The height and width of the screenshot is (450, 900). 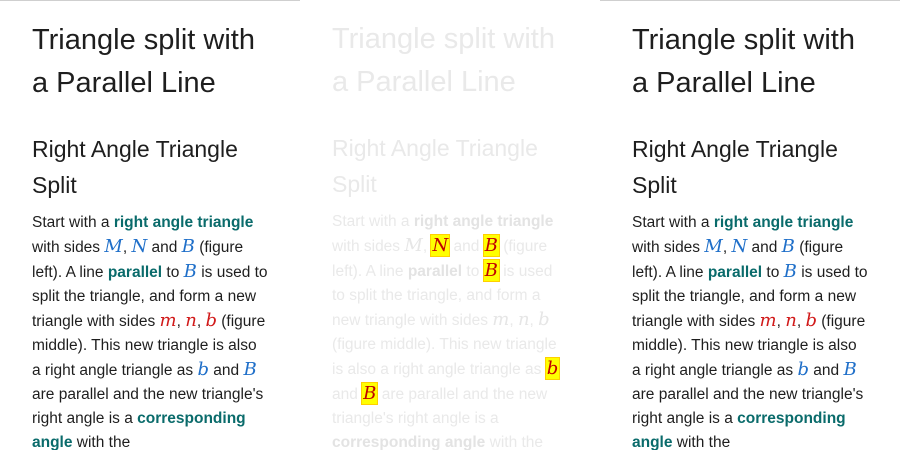 I want to click on math-N-highlighted: N, so click(x=440, y=245).